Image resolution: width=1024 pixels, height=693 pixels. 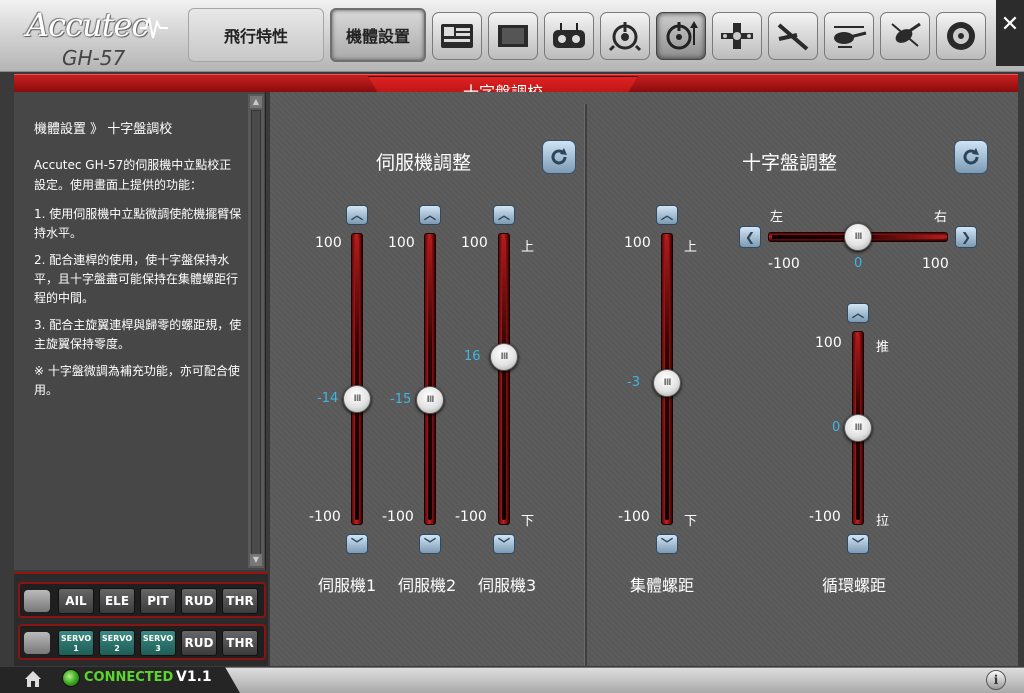 I want to click on cyclic-knob: III, so click(x=858, y=428).